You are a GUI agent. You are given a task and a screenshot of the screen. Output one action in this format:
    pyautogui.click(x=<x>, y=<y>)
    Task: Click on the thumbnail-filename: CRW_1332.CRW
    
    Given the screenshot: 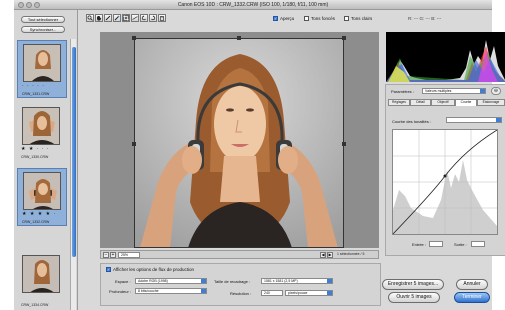 What is the action you would take?
    pyautogui.click(x=36, y=222)
    